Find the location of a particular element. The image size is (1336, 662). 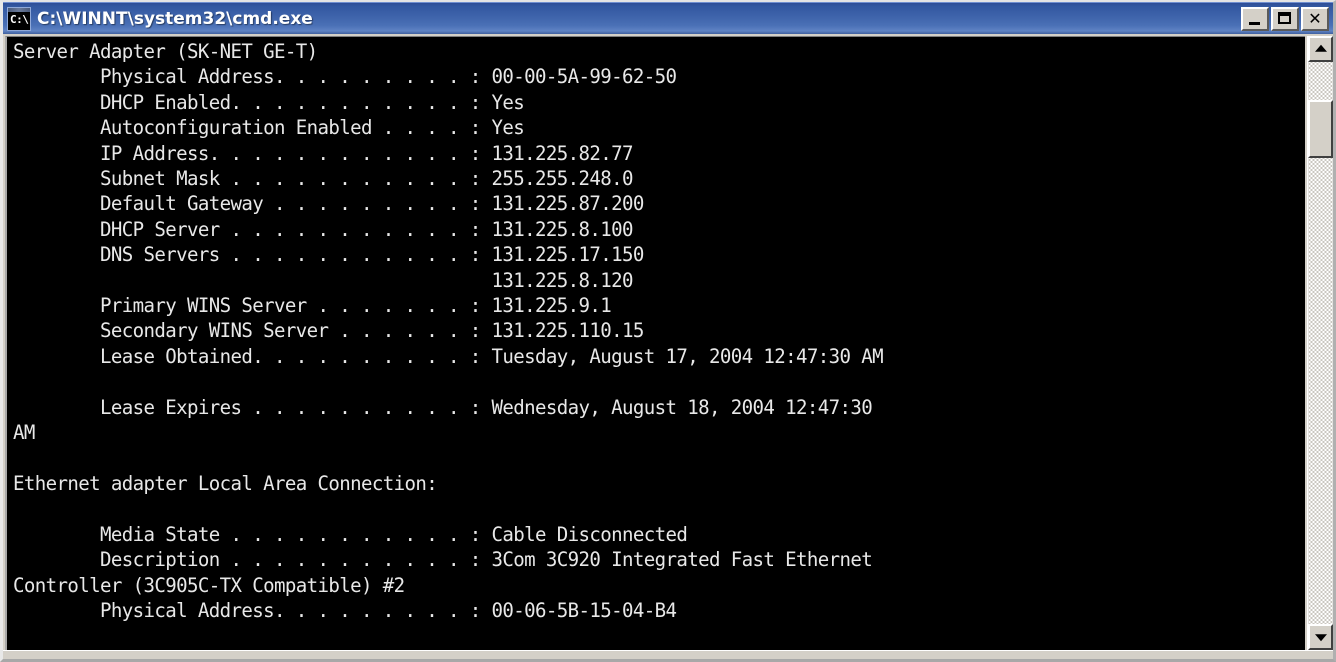

scroll-up-button is located at coordinates (1320, 49).